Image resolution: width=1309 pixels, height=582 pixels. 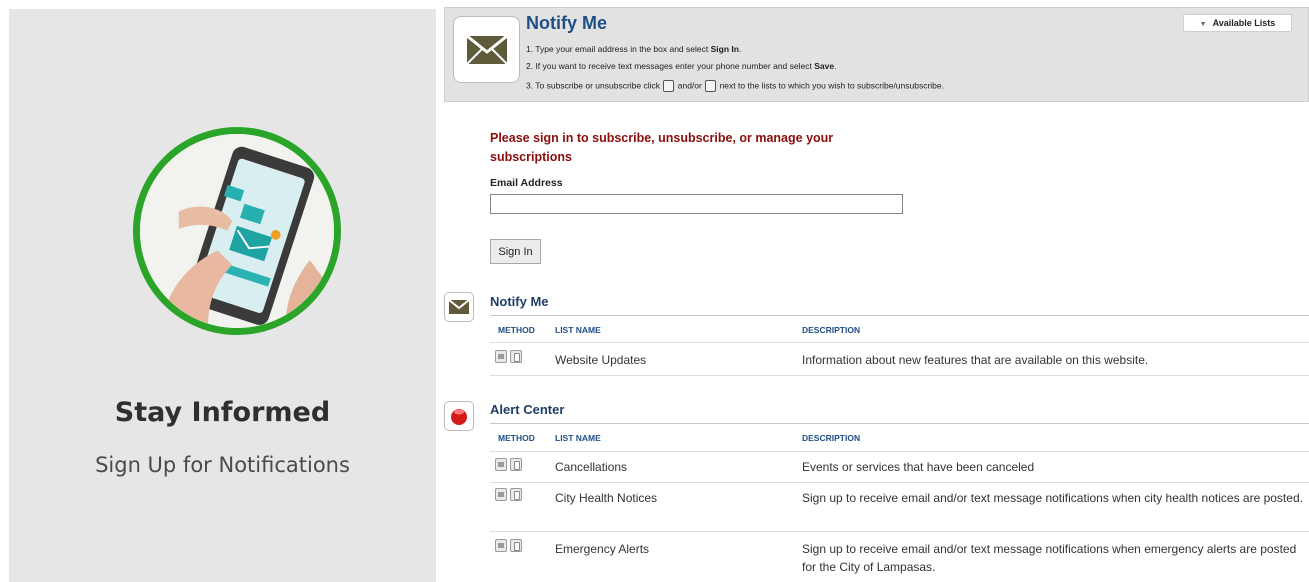 I want to click on section-title-notify-me: Notify Me, so click(x=519, y=301).